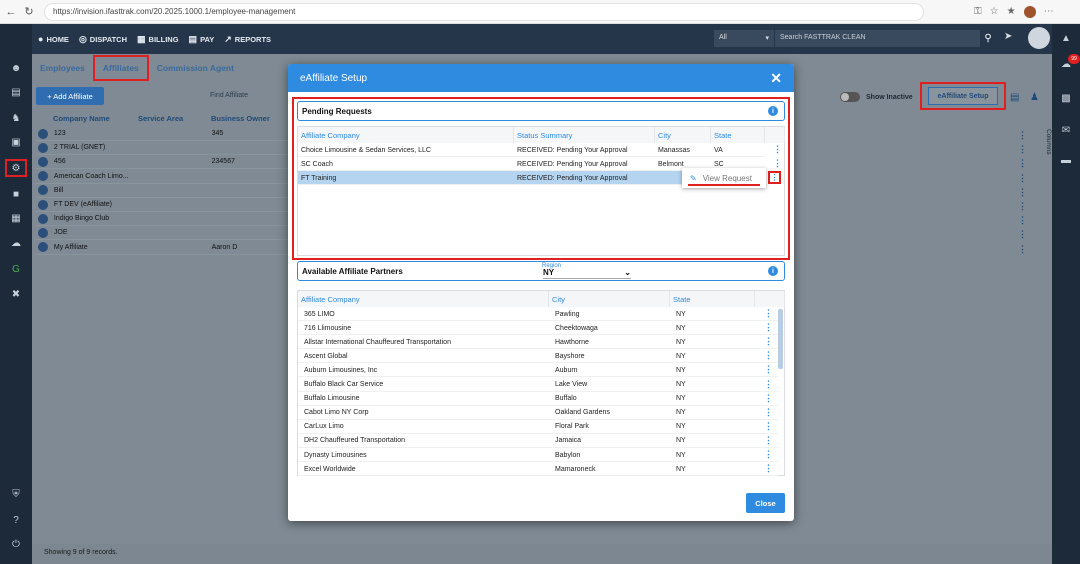 This screenshot has width=1080, height=564. Describe the element at coordinates (16, 269) in the screenshot. I see `g-logo-icon: G` at that location.